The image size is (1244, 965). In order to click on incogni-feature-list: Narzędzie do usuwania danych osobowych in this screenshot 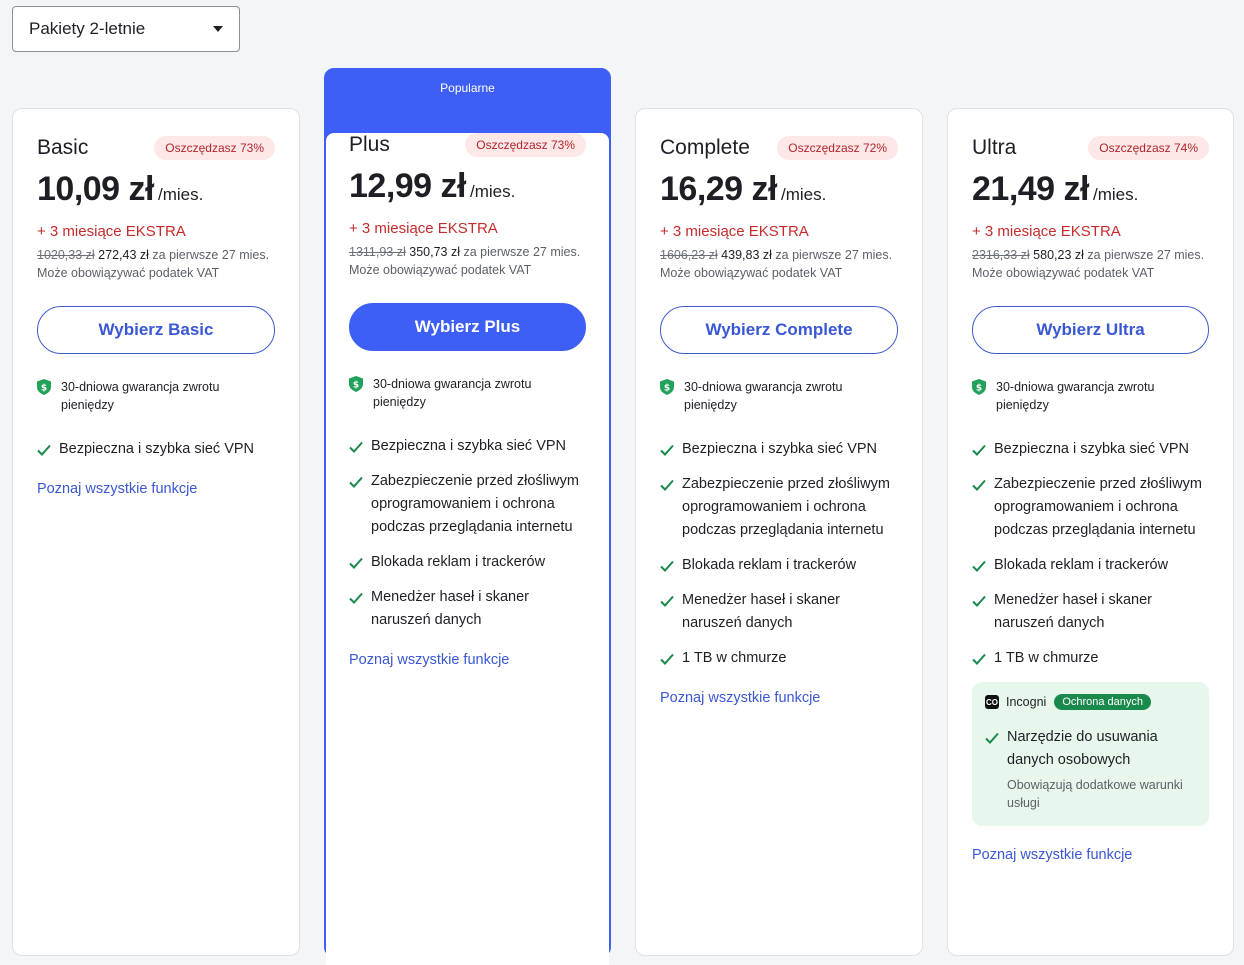, I will do `click(1090, 749)`.